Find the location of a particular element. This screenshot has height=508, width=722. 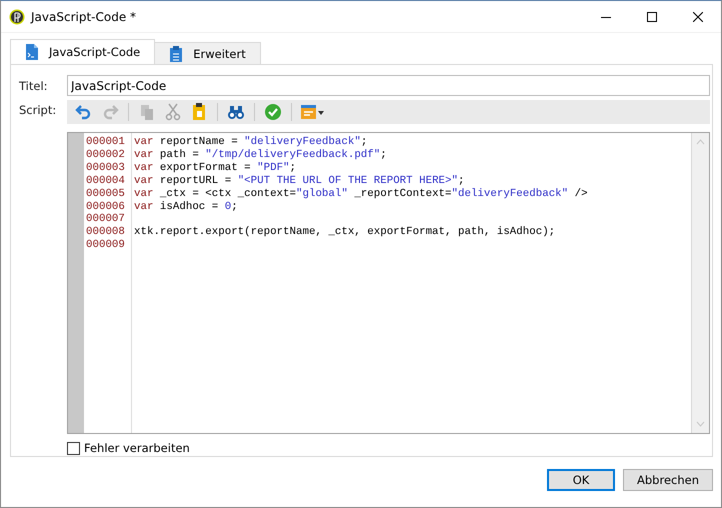

ok-button: OK is located at coordinates (581, 480).